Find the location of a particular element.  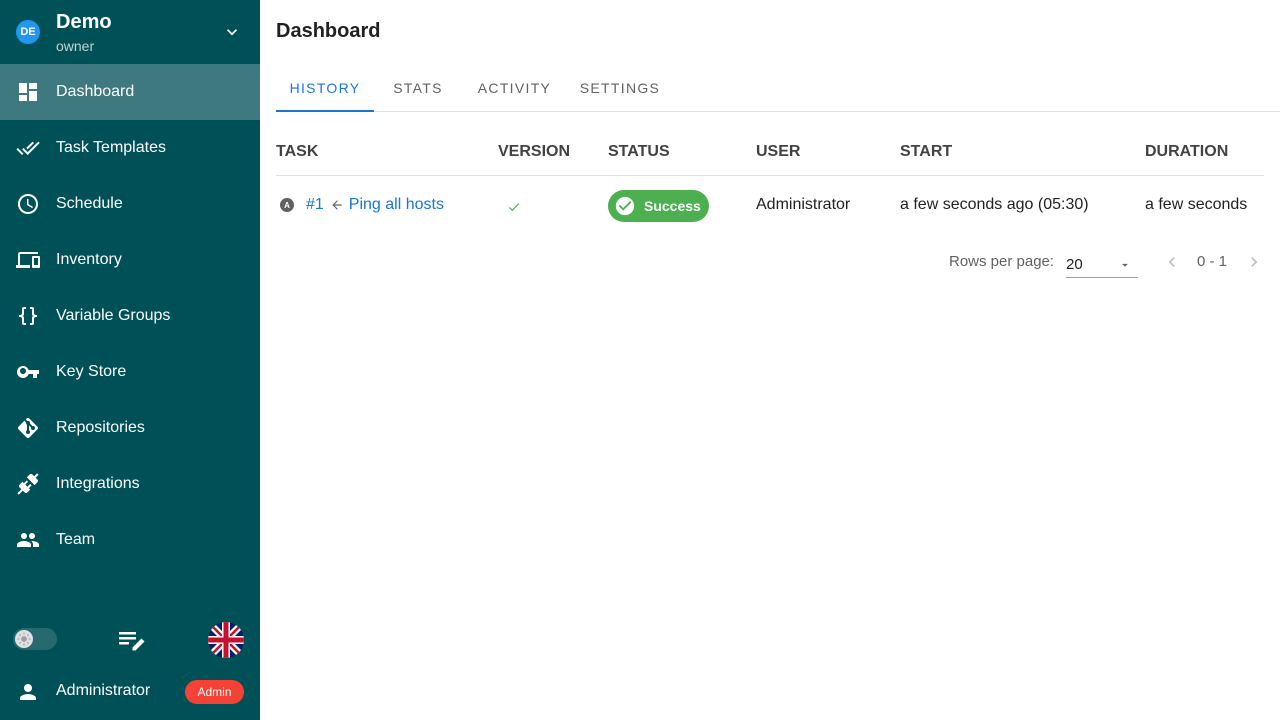

project-name: Demo is located at coordinates (84, 22).